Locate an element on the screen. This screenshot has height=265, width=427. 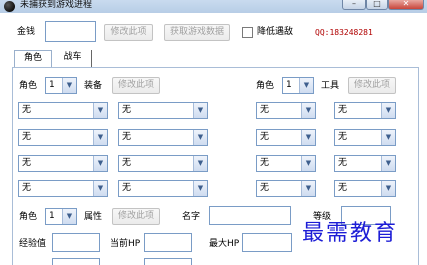
equip-select-2a: 无 ▼ is located at coordinates (63, 137).